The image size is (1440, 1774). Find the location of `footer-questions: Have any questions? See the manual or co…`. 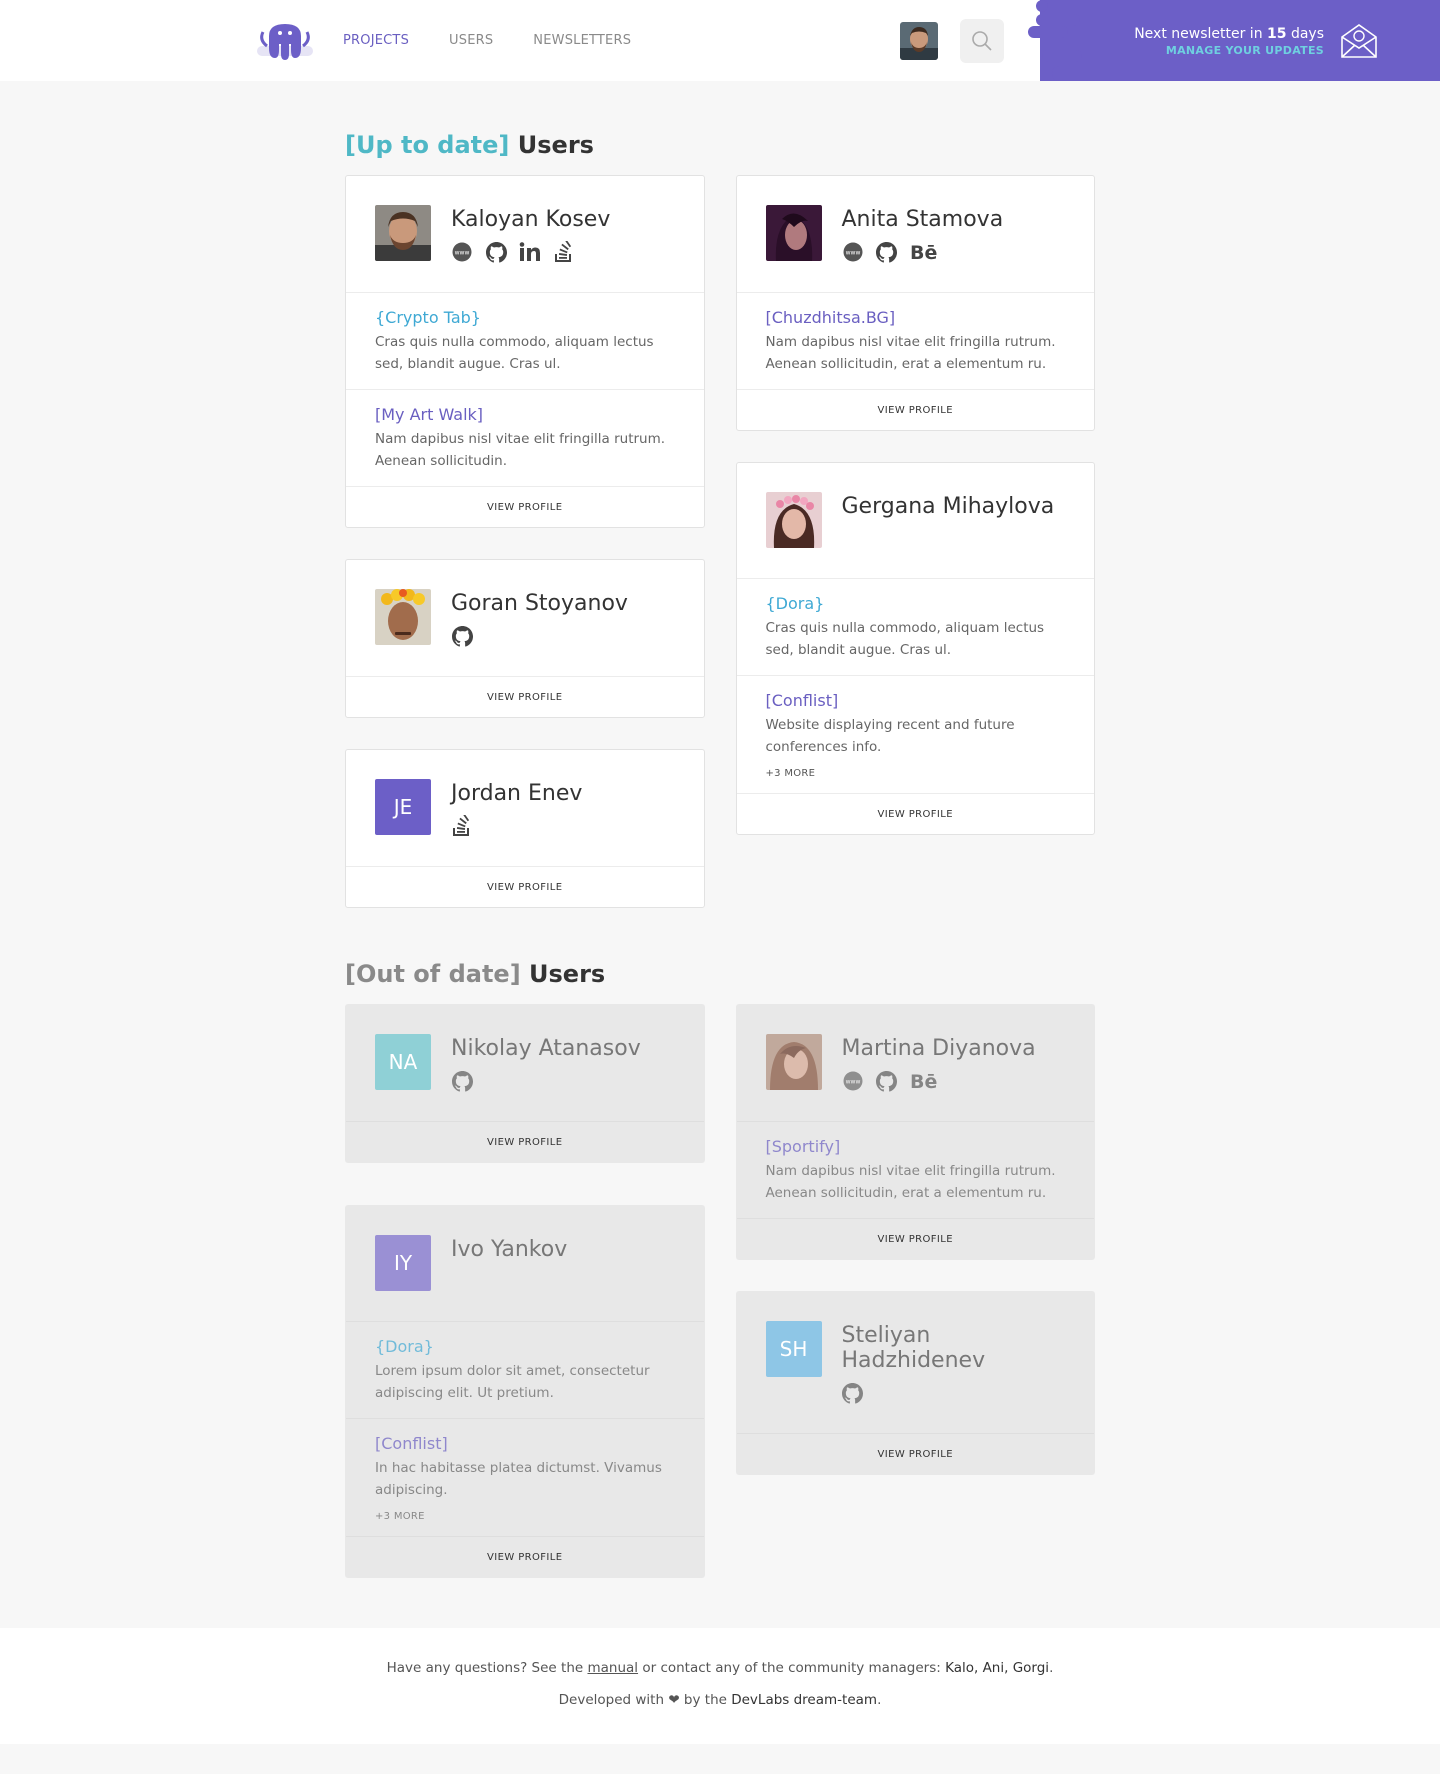

footer-questions: Have any questions? See the manual or co… is located at coordinates (720, 1668).